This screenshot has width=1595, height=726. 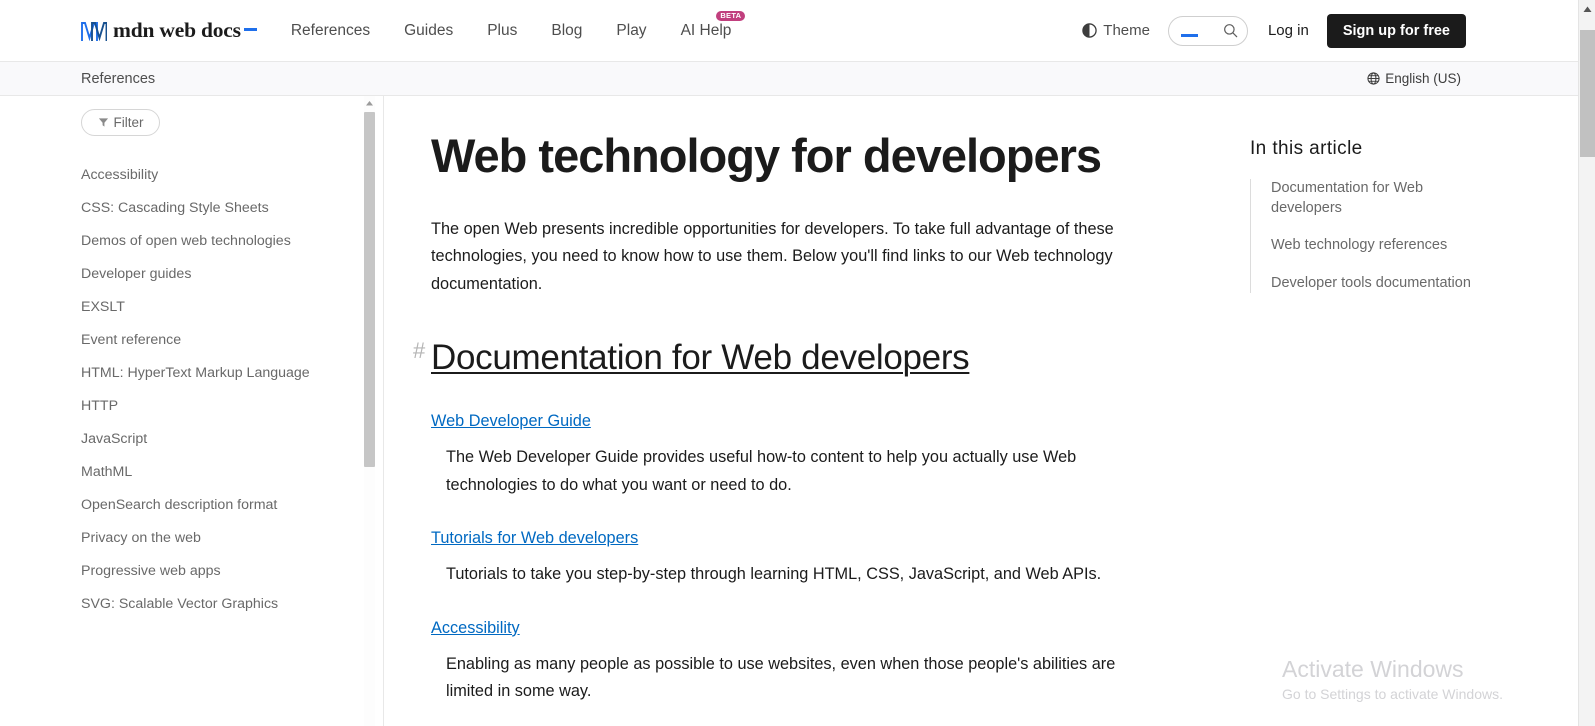 What do you see at coordinates (191, 471) in the screenshot?
I see `sidebar-item-mathml: MathML` at bounding box center [191, 471].